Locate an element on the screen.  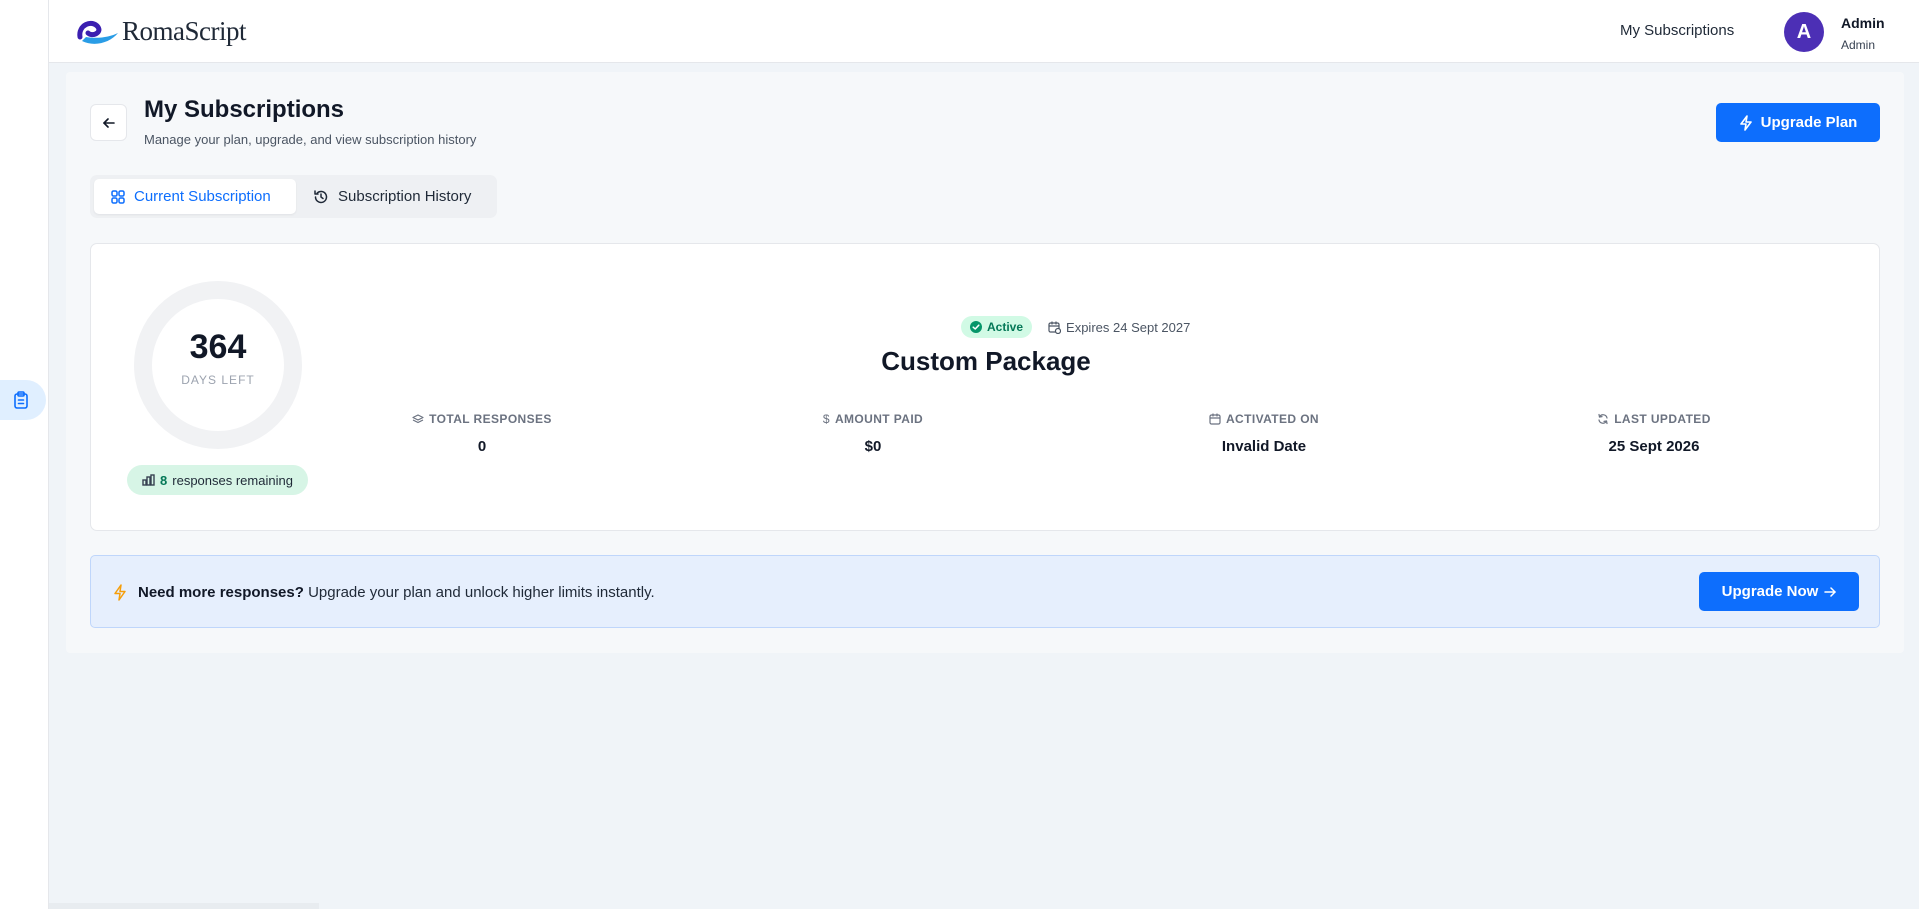
nav-link-my-subscriptions: My Subscriptions is located at coordinates (1677, 30).